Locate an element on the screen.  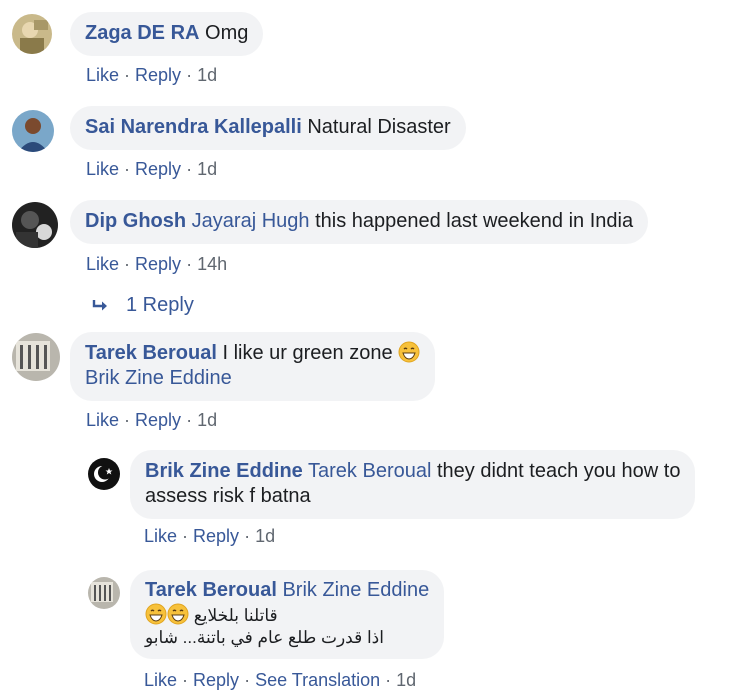
comment-text: this happened last weekend in India is located at coordinates (474, 221).